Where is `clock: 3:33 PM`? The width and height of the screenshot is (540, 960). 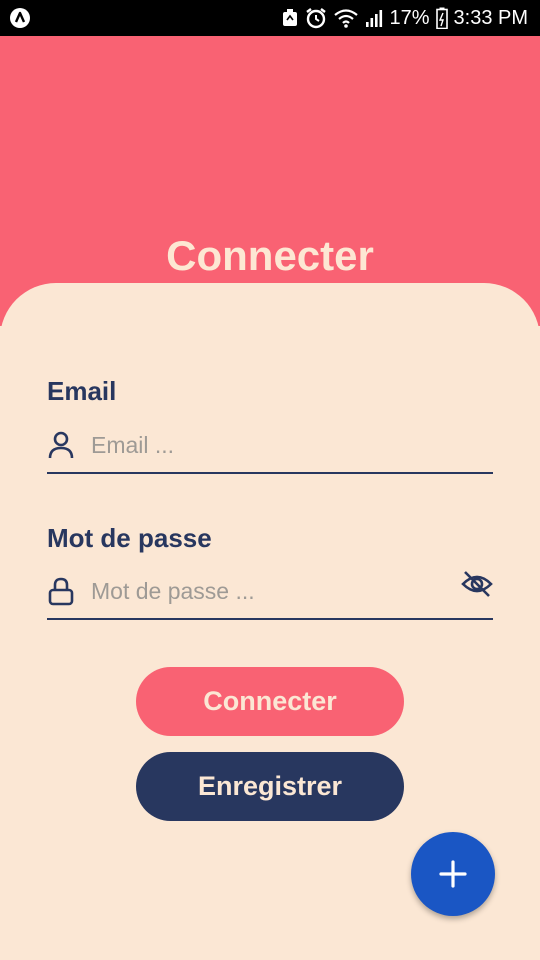 clock: 3:33 PM is located at coordinates (490, 17).